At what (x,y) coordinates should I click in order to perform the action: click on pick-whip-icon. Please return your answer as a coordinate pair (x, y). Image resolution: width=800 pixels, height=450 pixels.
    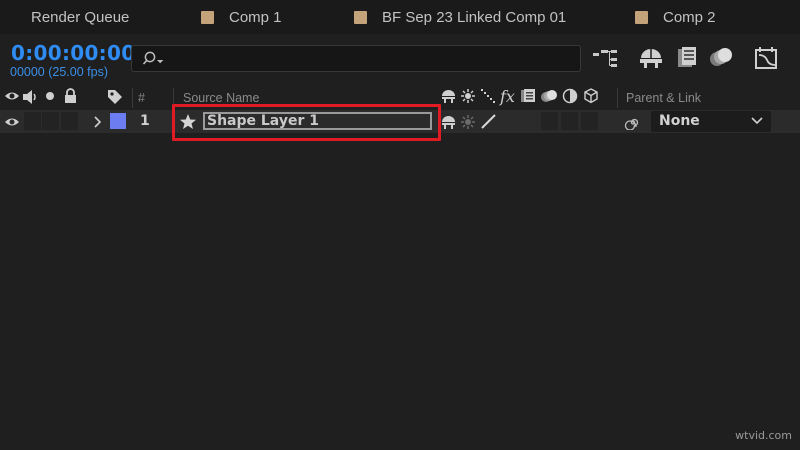
    Looking at the image, I should click on (633, 121).